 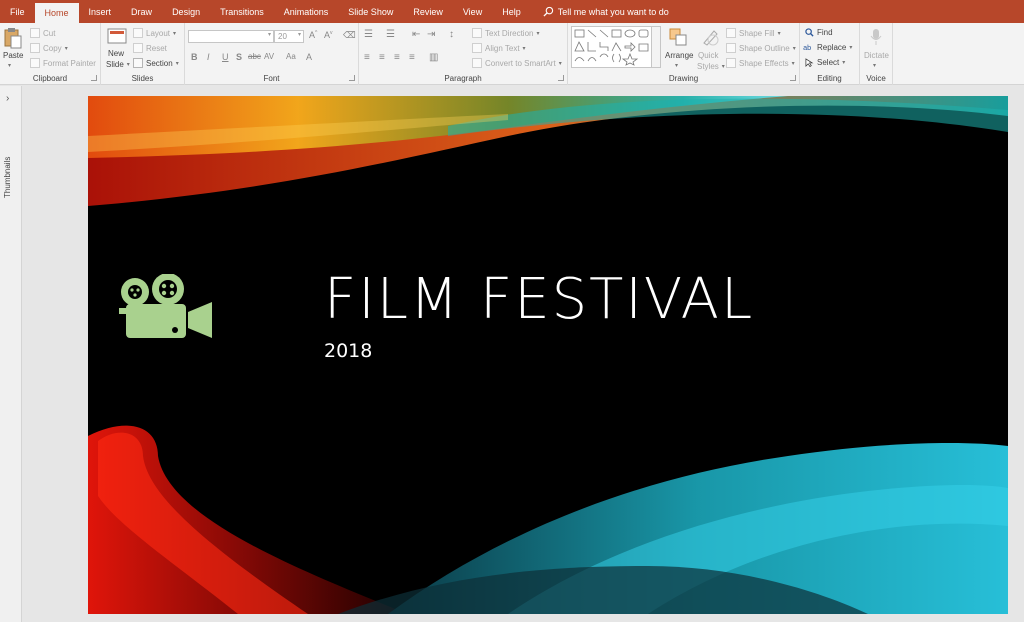 I want to click on align-left-icon: ≡, so click(x=367, y=57).